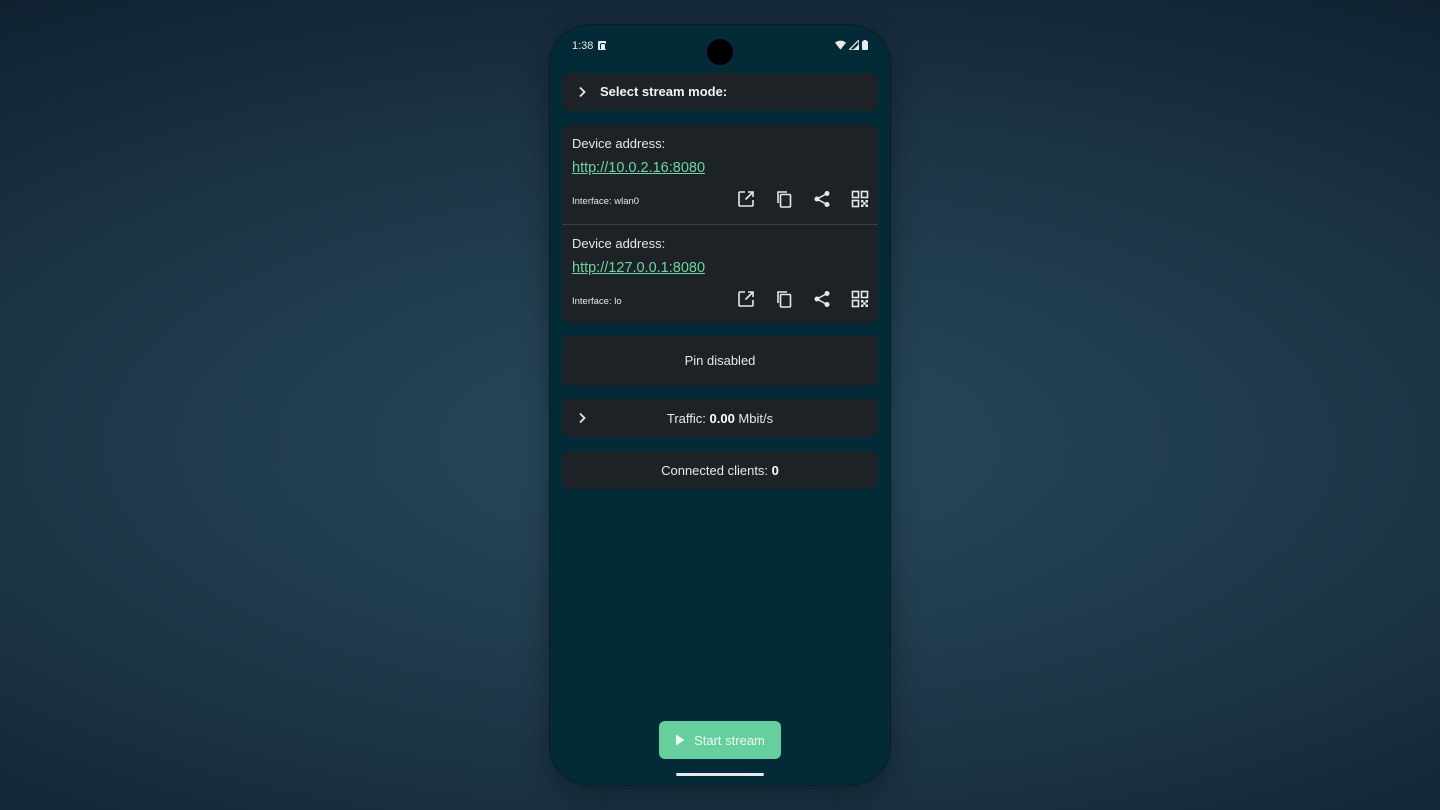 The image size is (1440, 810). I want to click on notification-a-icon, so click(602, 45).